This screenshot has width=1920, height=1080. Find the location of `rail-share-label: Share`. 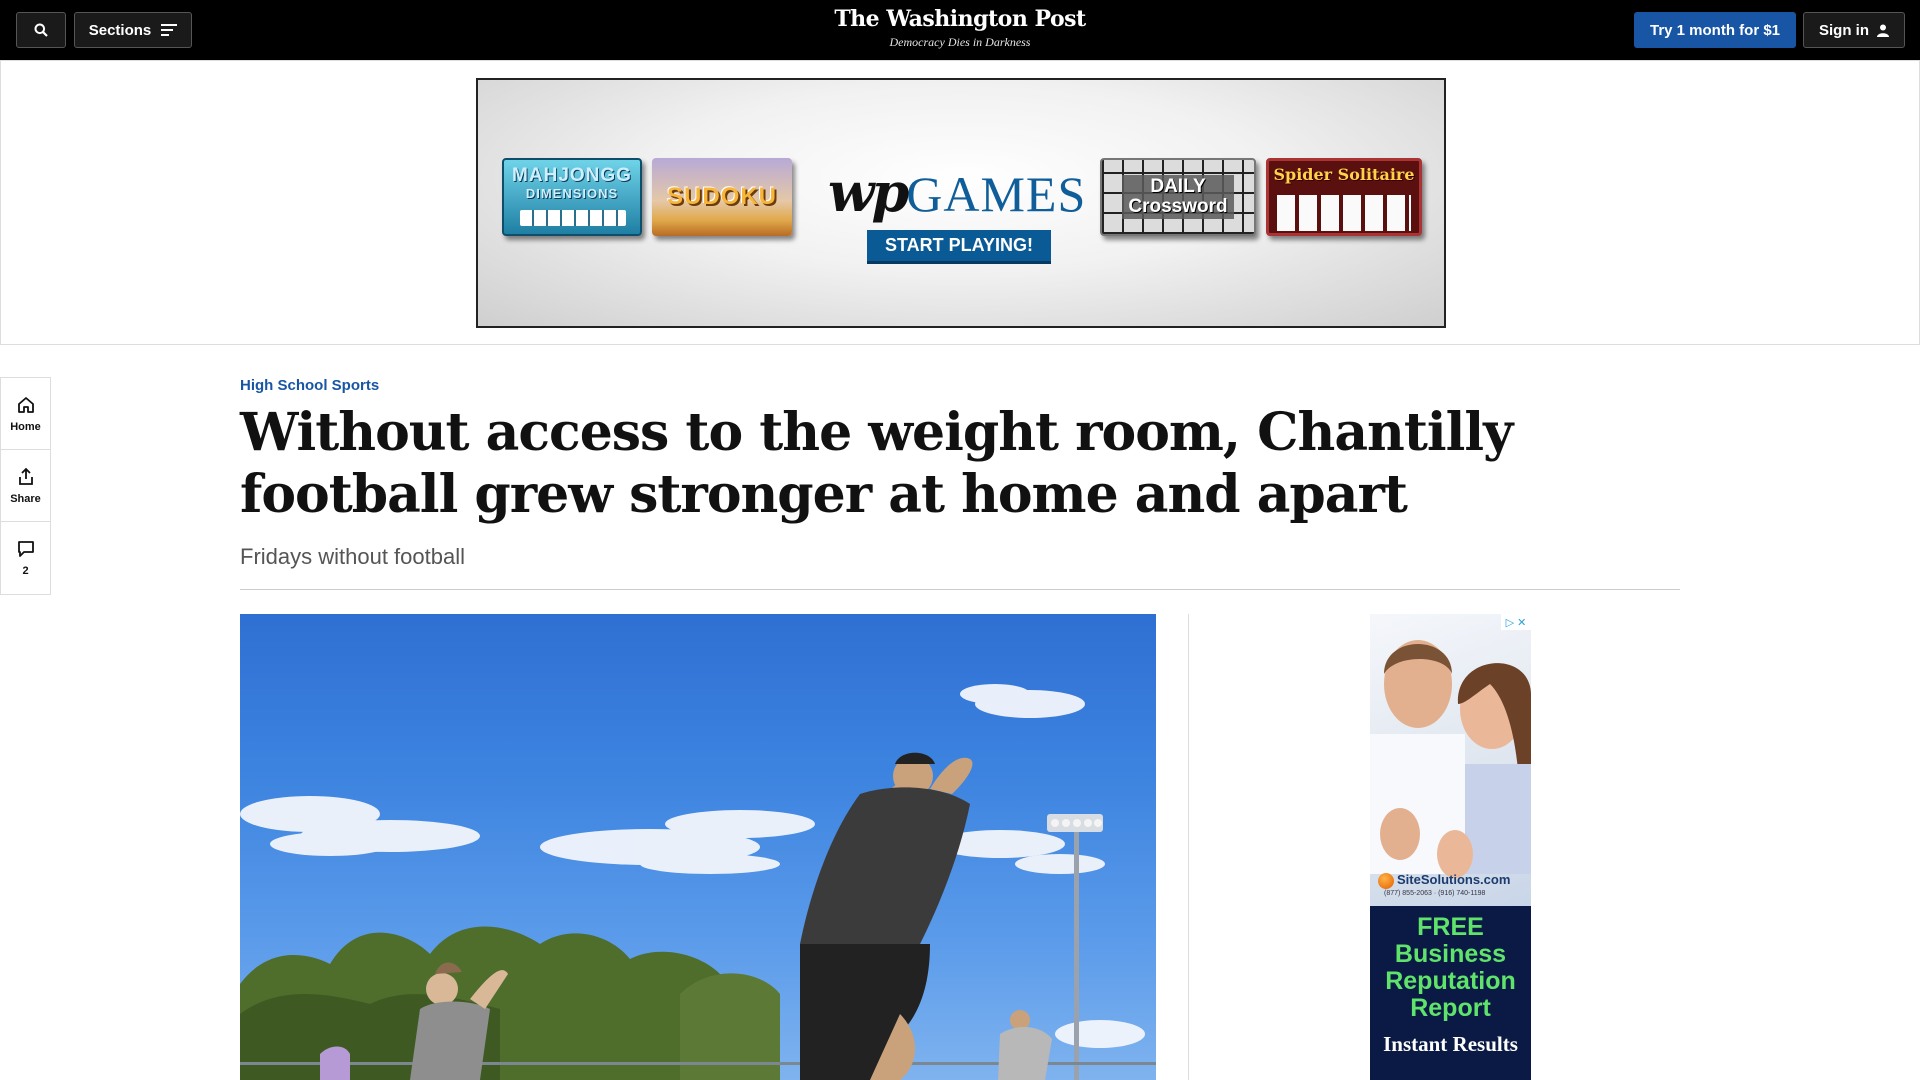

rail-share-label: Share is located at coordinates (25, 498).